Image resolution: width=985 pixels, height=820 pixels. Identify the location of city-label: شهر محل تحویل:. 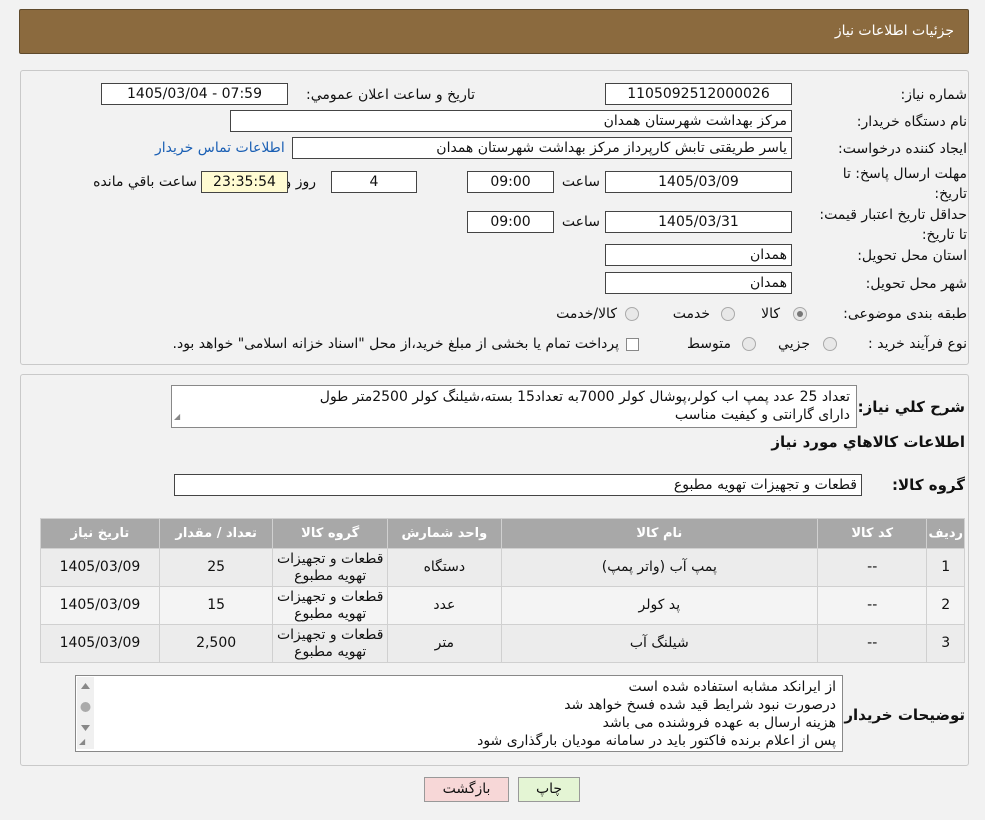
(916, 284).